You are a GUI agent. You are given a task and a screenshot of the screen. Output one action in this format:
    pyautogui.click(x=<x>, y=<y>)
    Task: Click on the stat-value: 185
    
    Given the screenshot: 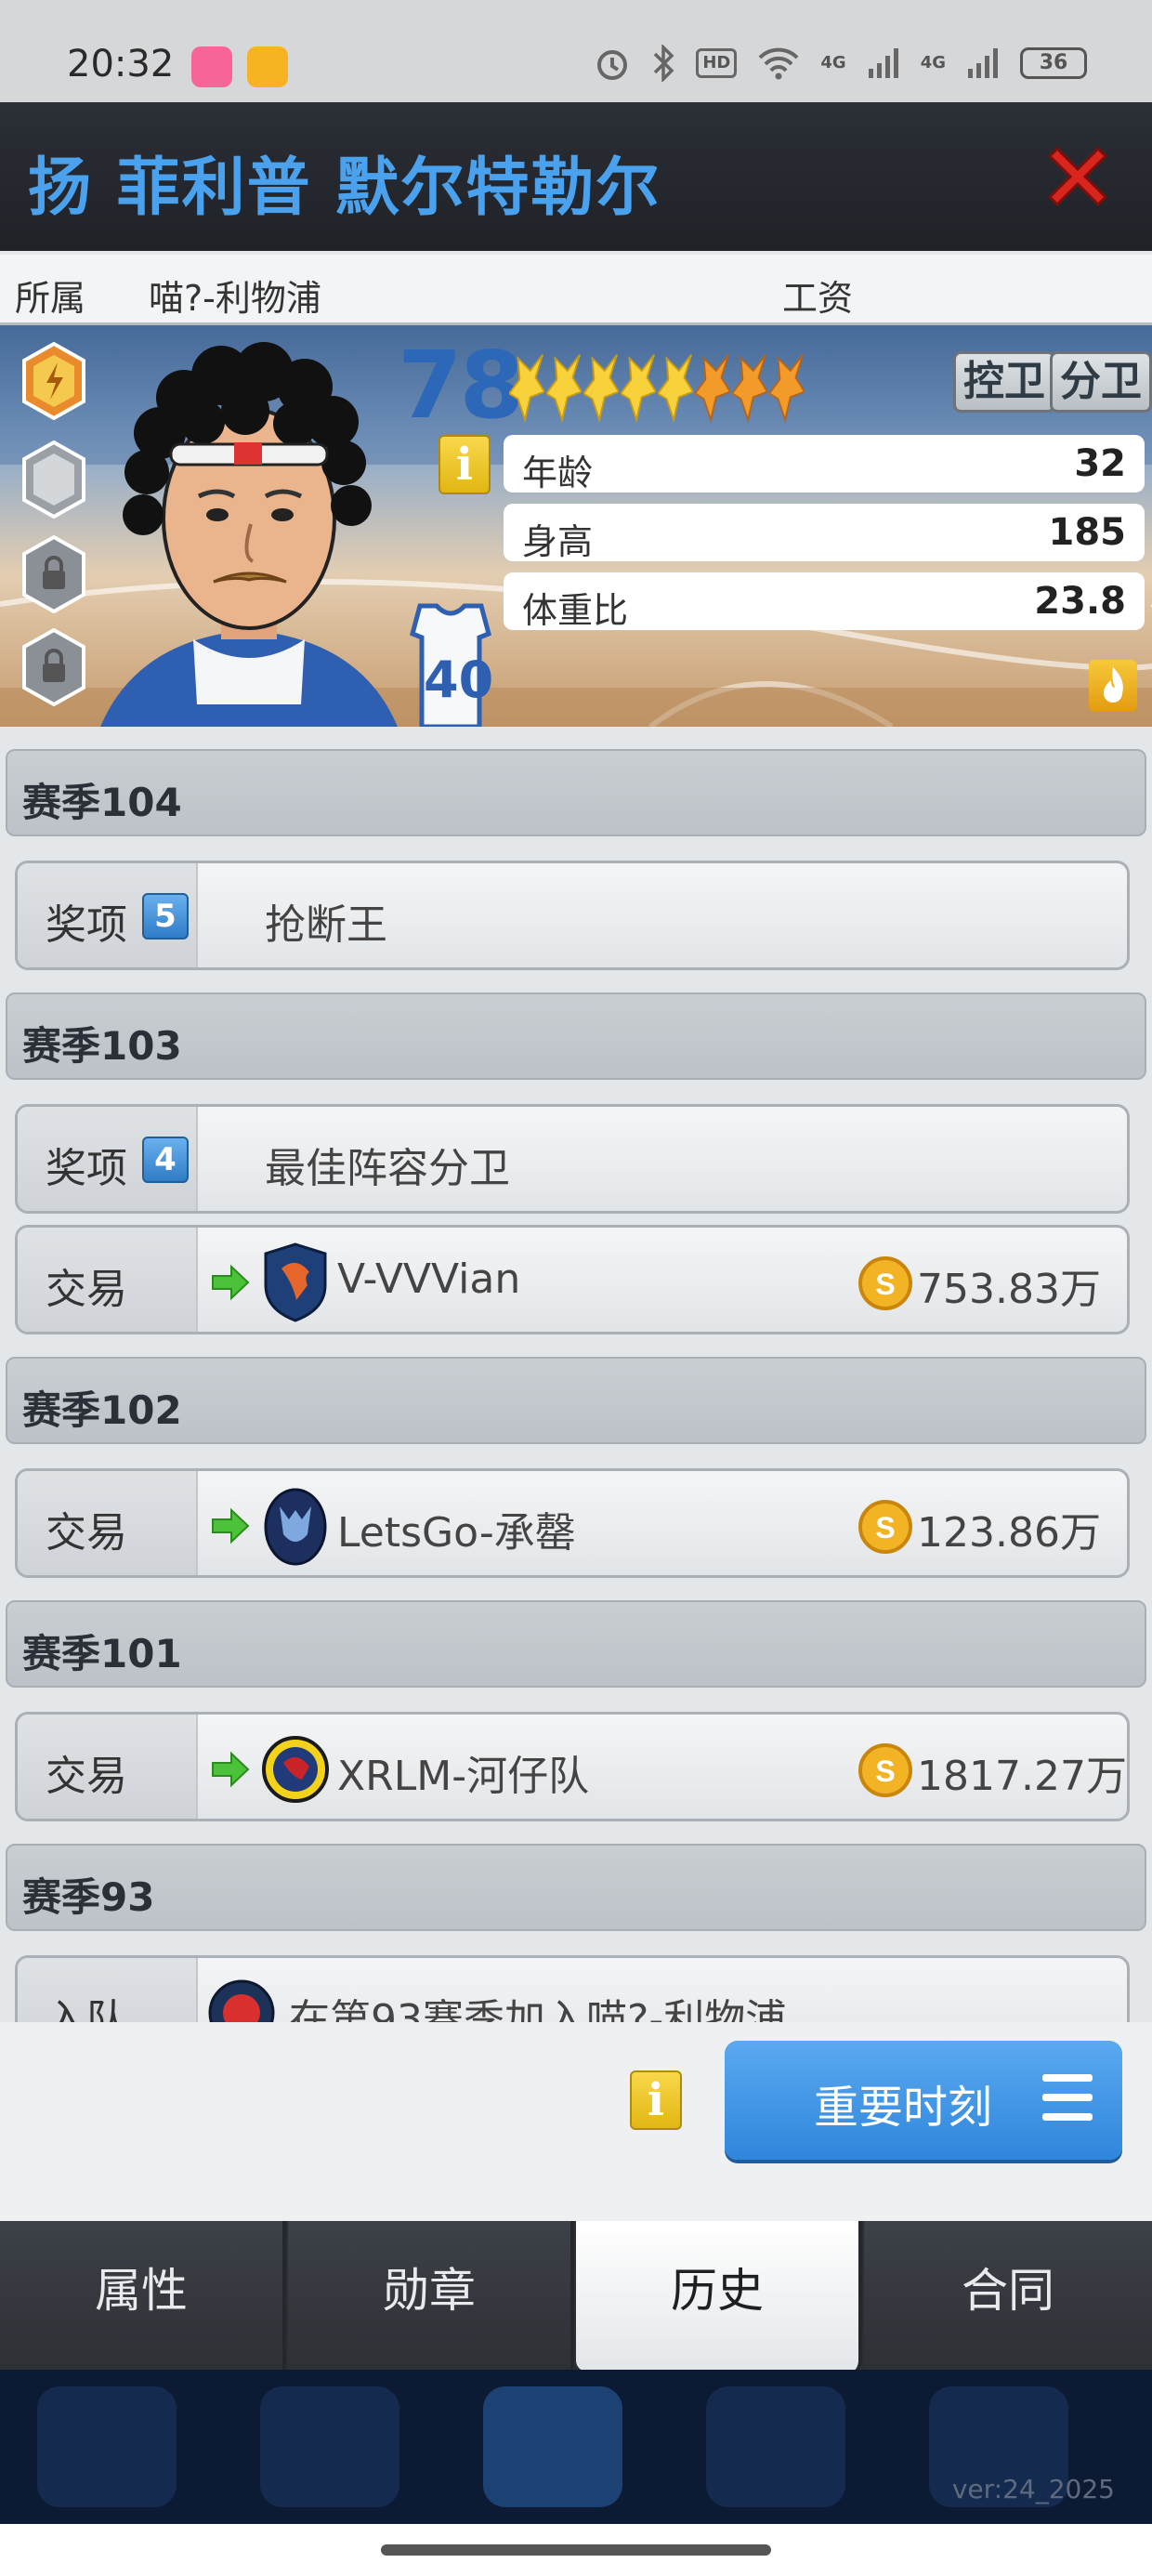 What is the action you would take?
    pyautogui.click(x=1087, y=532)
    